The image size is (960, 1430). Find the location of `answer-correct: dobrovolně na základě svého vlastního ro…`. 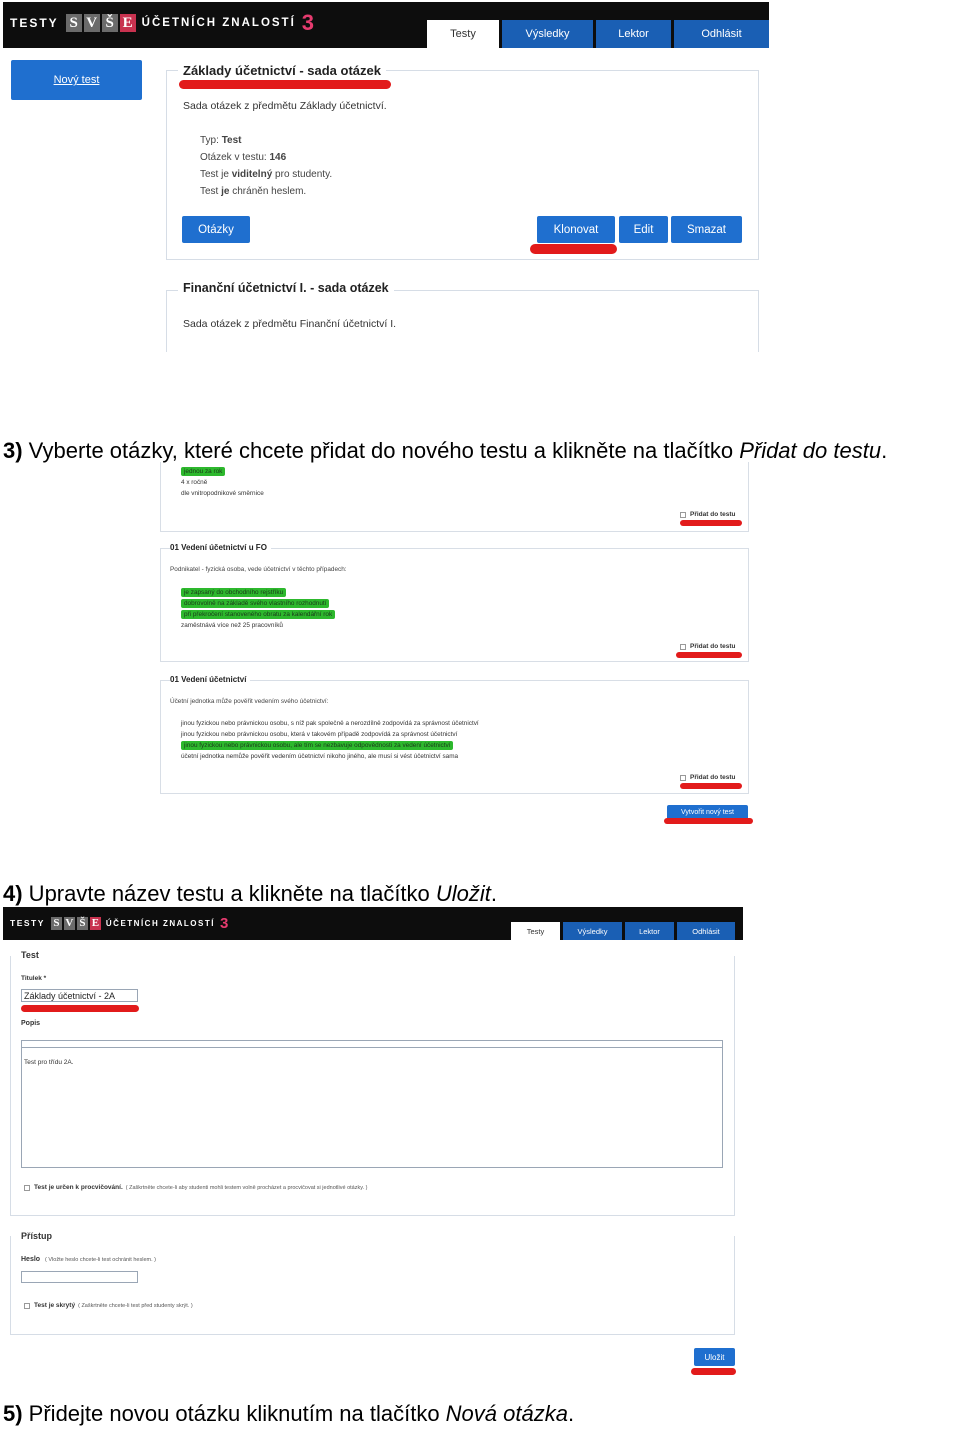

answer-correct: dobrovolně na základě svého vlastního ro… is located at coordinates (255, 603).